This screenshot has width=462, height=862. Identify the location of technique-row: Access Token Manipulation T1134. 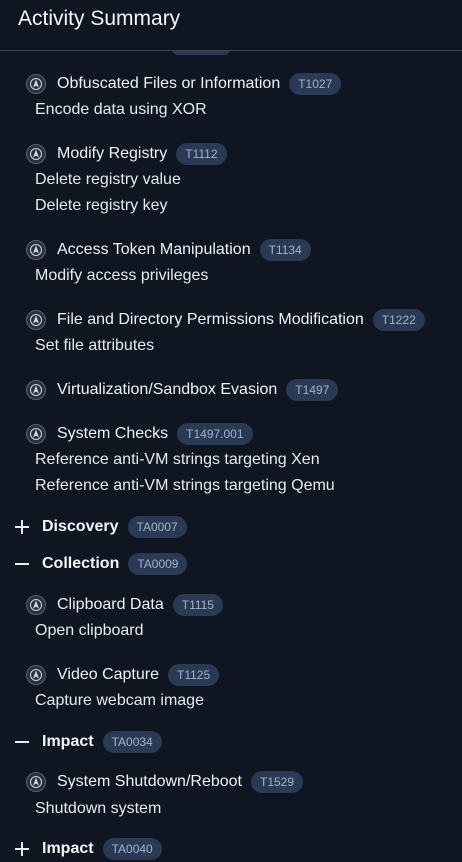
(168, 250).